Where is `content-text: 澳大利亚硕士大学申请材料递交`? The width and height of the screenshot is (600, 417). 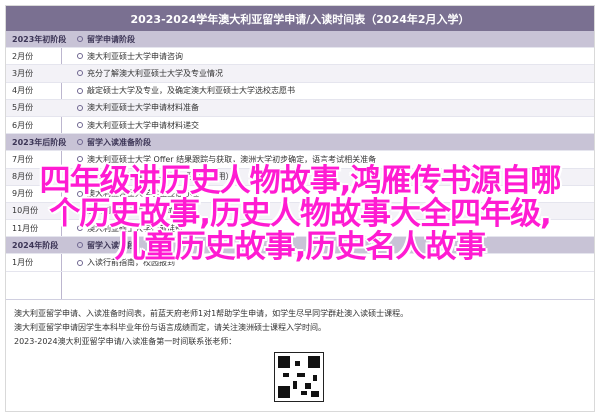 content-text: 澳大利亚硕士大学申请材料递交 is located at coordinates (143, 125).